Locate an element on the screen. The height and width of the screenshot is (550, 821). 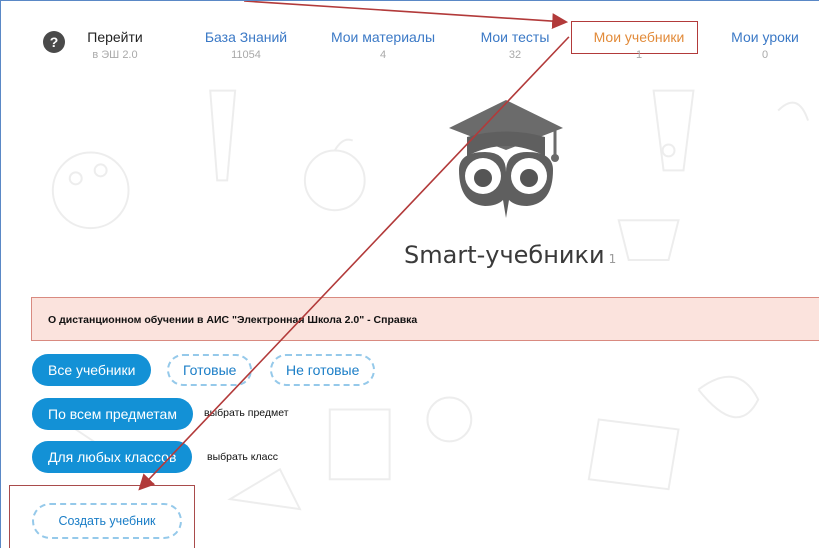
subject-filter-label: По всем предметам is located at coordinates (112, 414).